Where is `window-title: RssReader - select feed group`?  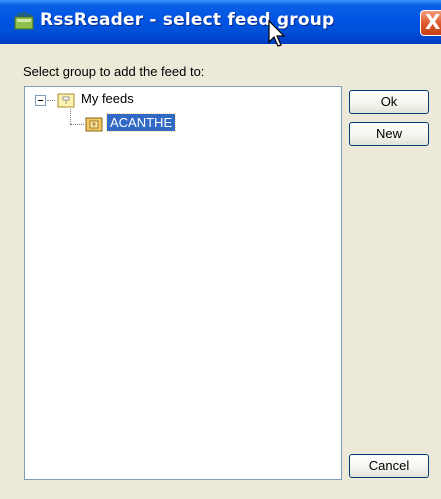
window-title: RssReader - select feed group is located at coordinates (187, 20).